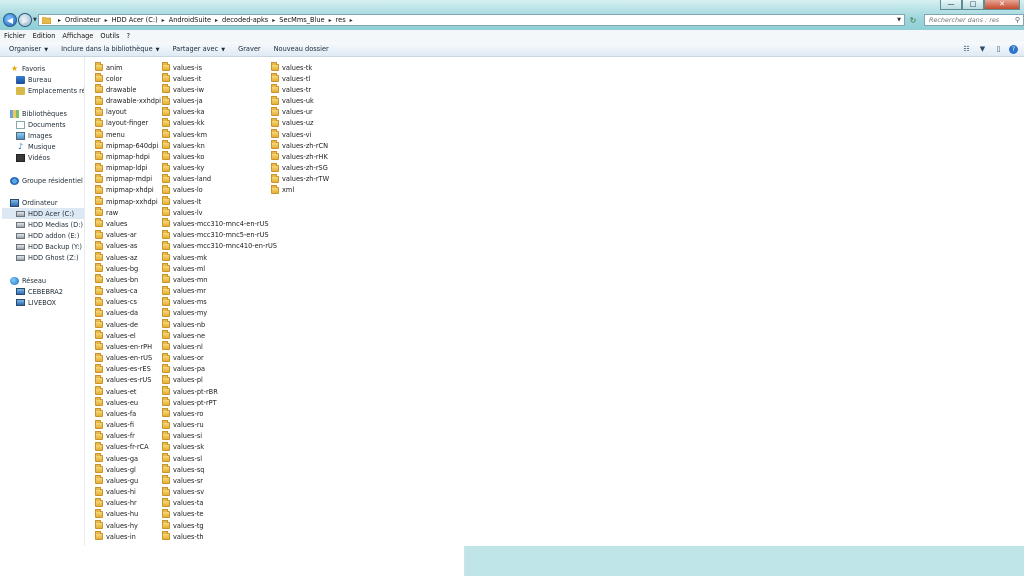  Describe the element at coordinates (128, 279) in the screenshot. I see `folder-item: values-bn` at that location.